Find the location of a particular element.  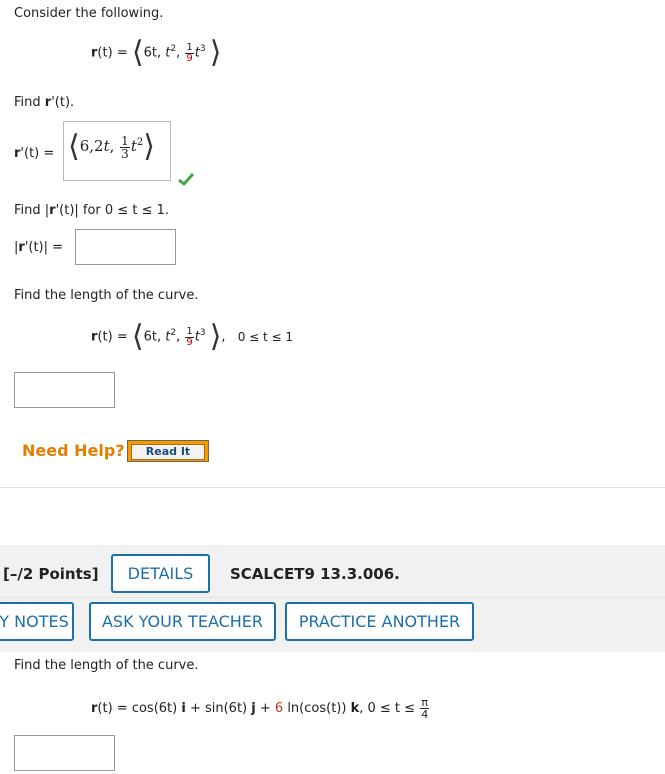

q2-answer-input is located at coordinates (125, 247).